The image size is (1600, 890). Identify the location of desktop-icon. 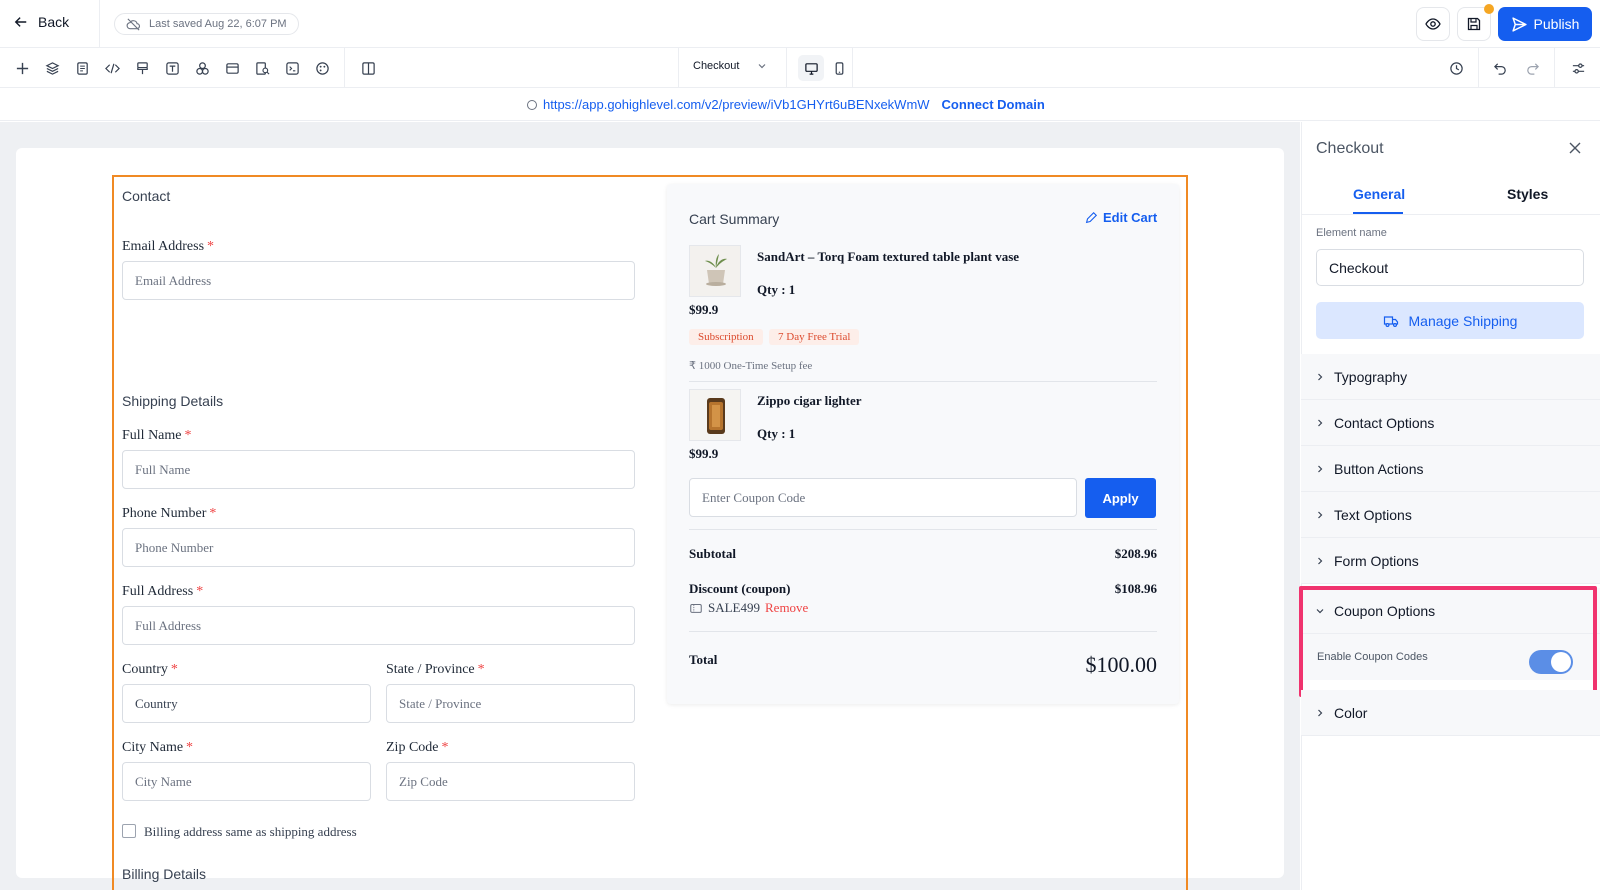
(811, 68).